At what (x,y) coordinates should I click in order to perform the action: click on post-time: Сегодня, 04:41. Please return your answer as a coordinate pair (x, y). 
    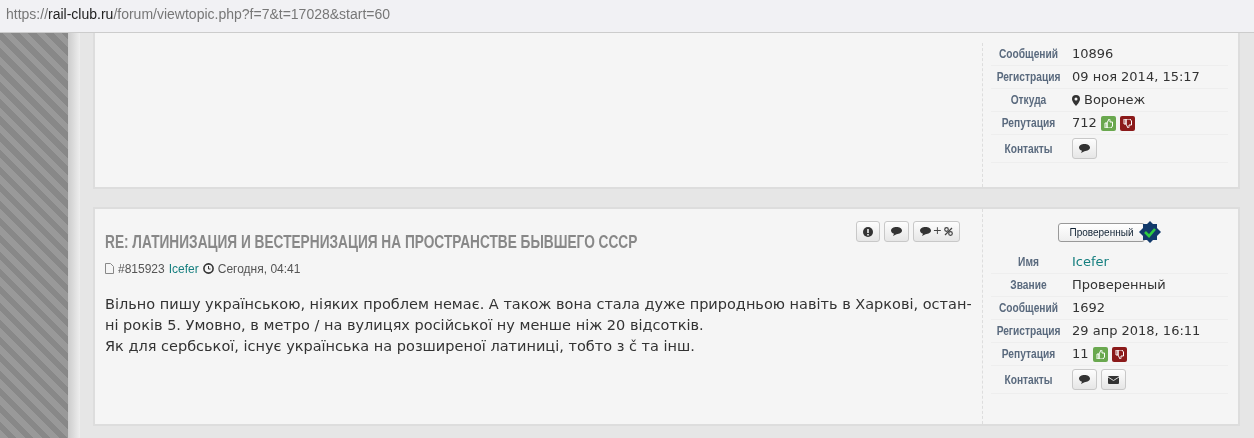
    Looking at the image, I should click on (259, 269).